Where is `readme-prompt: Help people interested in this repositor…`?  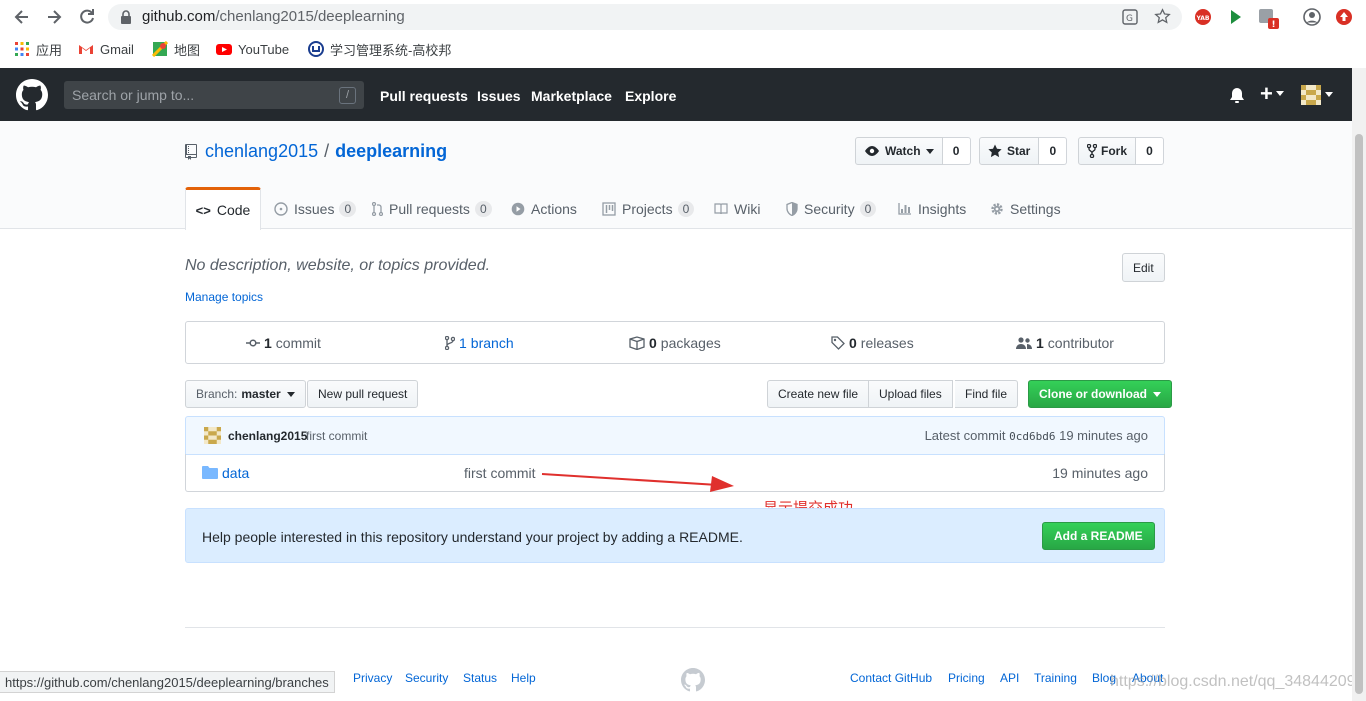
readme-prompt: Help people interested in this repositor… is located at coordinates (675, 535).